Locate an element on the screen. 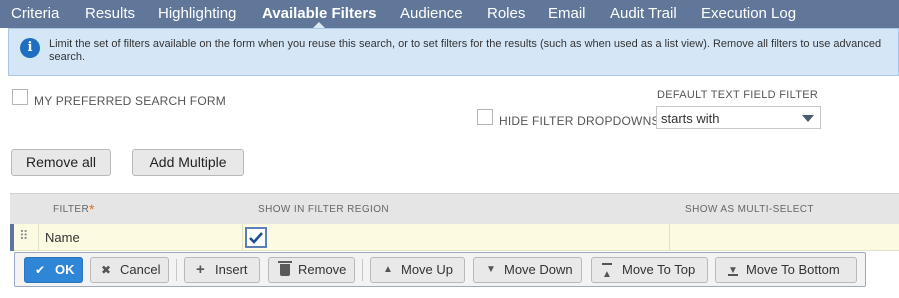 The height and width of the screenshot is (298, 899). arrow-down-icon: ▼ is located at coordinates (491, 269).